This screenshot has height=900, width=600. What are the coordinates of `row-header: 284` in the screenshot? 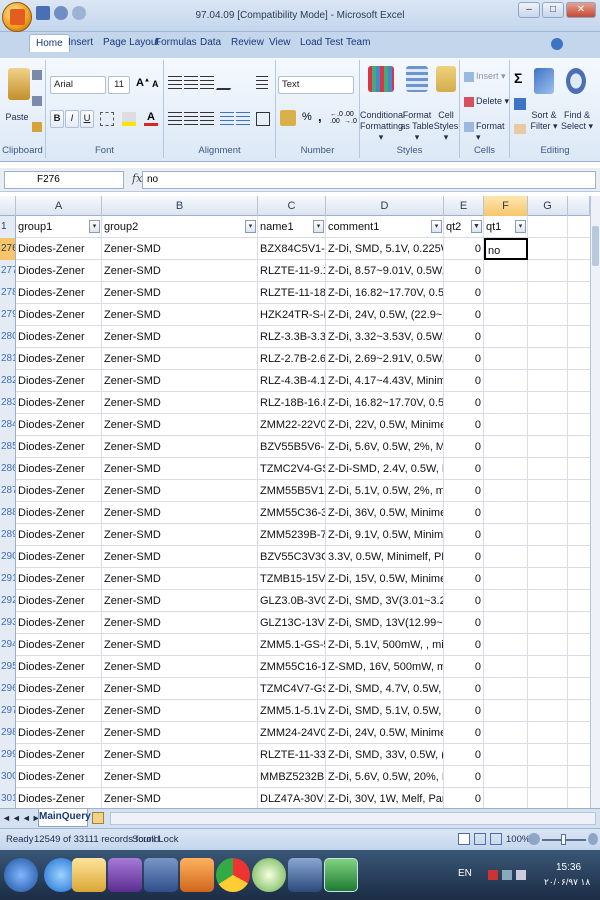 It's located at (8, 425).